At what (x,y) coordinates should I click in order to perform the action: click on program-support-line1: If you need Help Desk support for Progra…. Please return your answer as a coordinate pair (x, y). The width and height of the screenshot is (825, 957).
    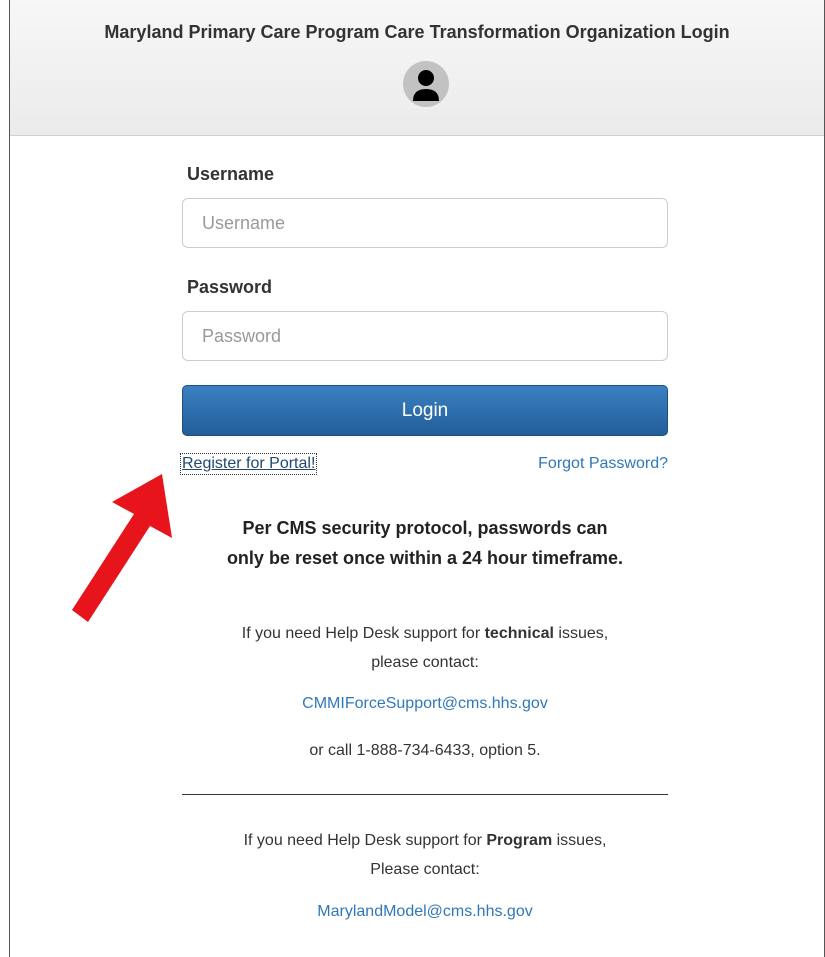
    Looking at the image, I should click on (425, 840).